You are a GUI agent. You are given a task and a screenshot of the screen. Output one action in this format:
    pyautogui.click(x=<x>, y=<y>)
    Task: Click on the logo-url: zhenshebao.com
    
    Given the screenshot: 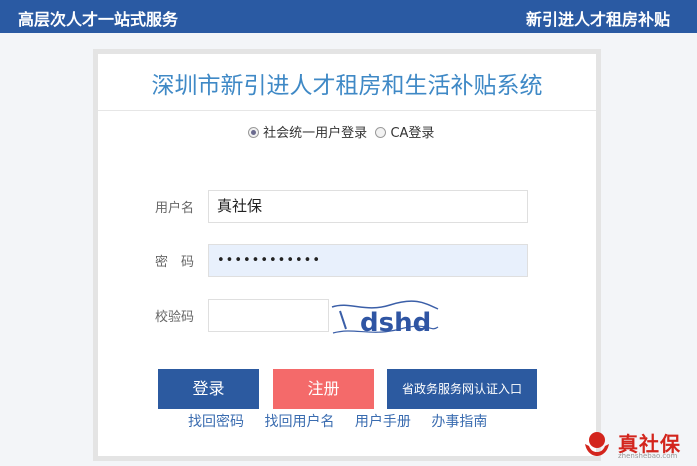 What is the action you would take?
    pyautogui.click(x=648, y=456)
    